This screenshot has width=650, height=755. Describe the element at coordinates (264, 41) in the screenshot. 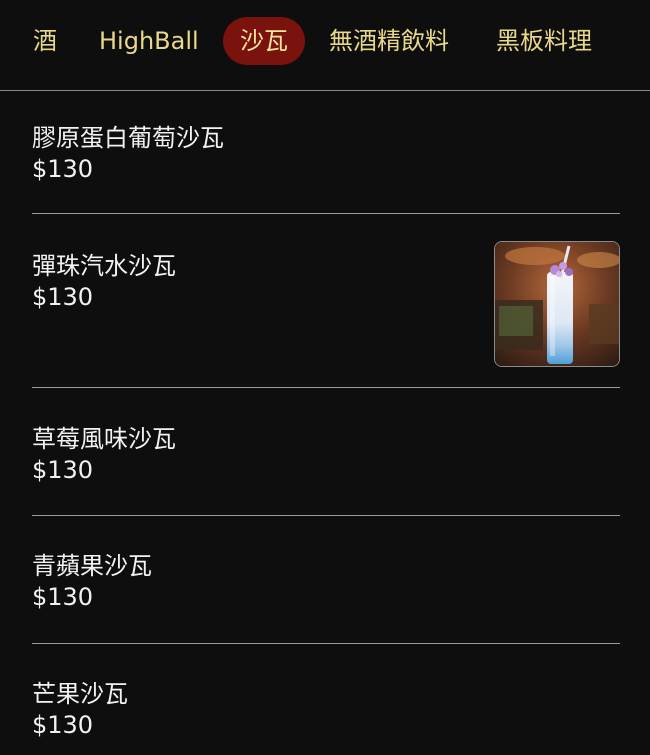

I see `tab-sour: 沙瓦` at that location.